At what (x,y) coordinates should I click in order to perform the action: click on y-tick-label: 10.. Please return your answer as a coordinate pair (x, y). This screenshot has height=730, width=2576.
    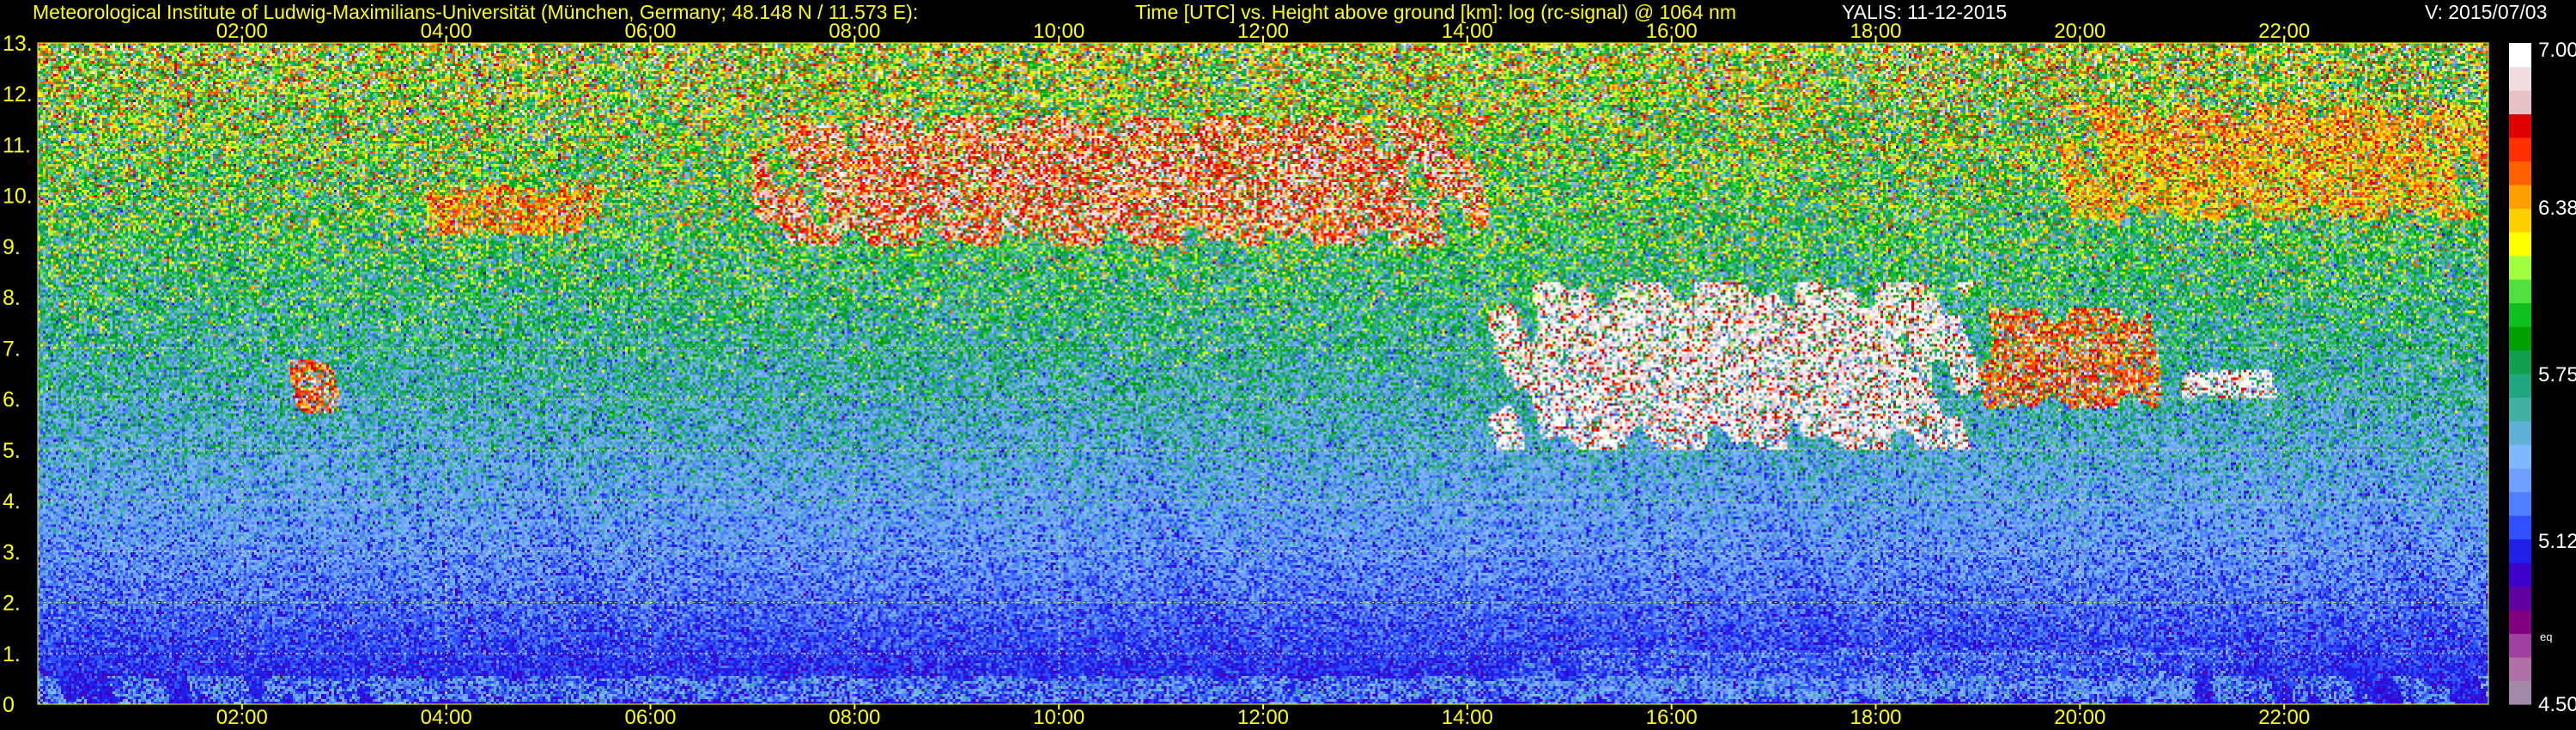
    Looking at the image, I should click on (18, 197).